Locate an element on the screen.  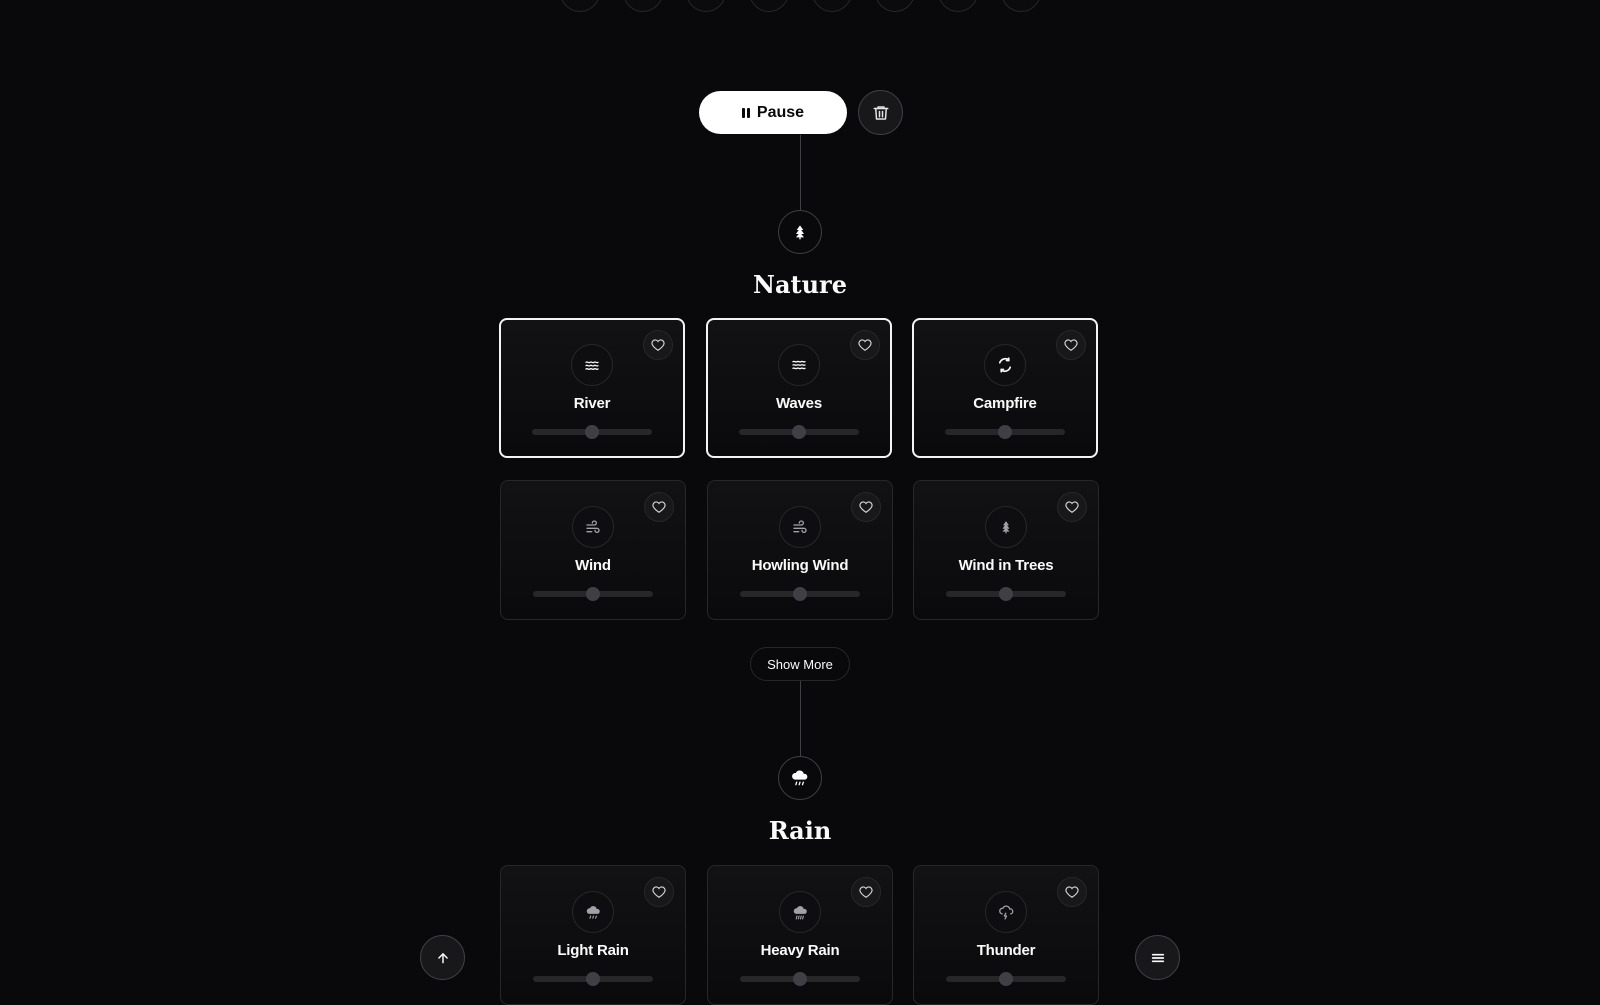
waves-icon is located at coordinates (799, 365).